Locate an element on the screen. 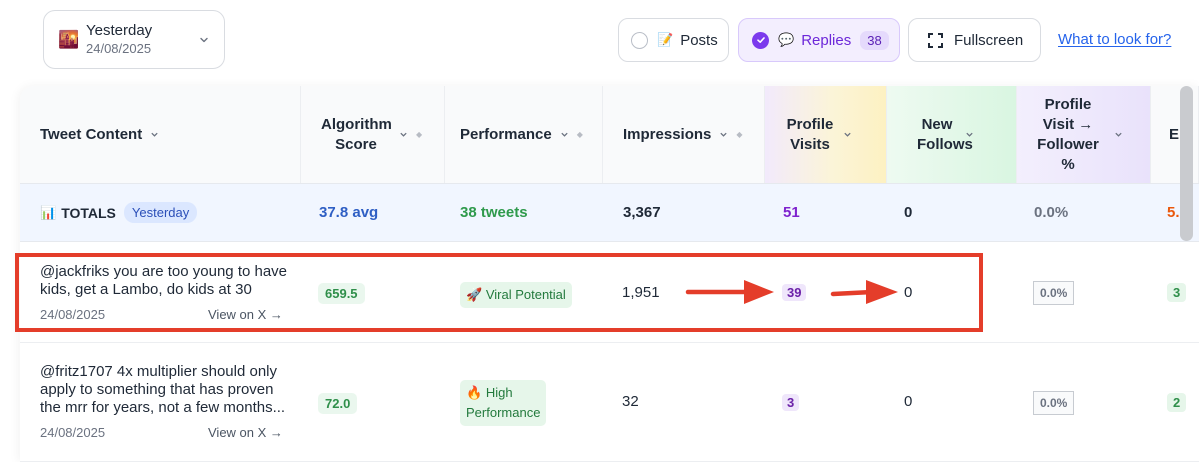 Image resolution: width=1199 pixels, height=462 pixels. annotation-arrows is located at coordinates (791, 292).